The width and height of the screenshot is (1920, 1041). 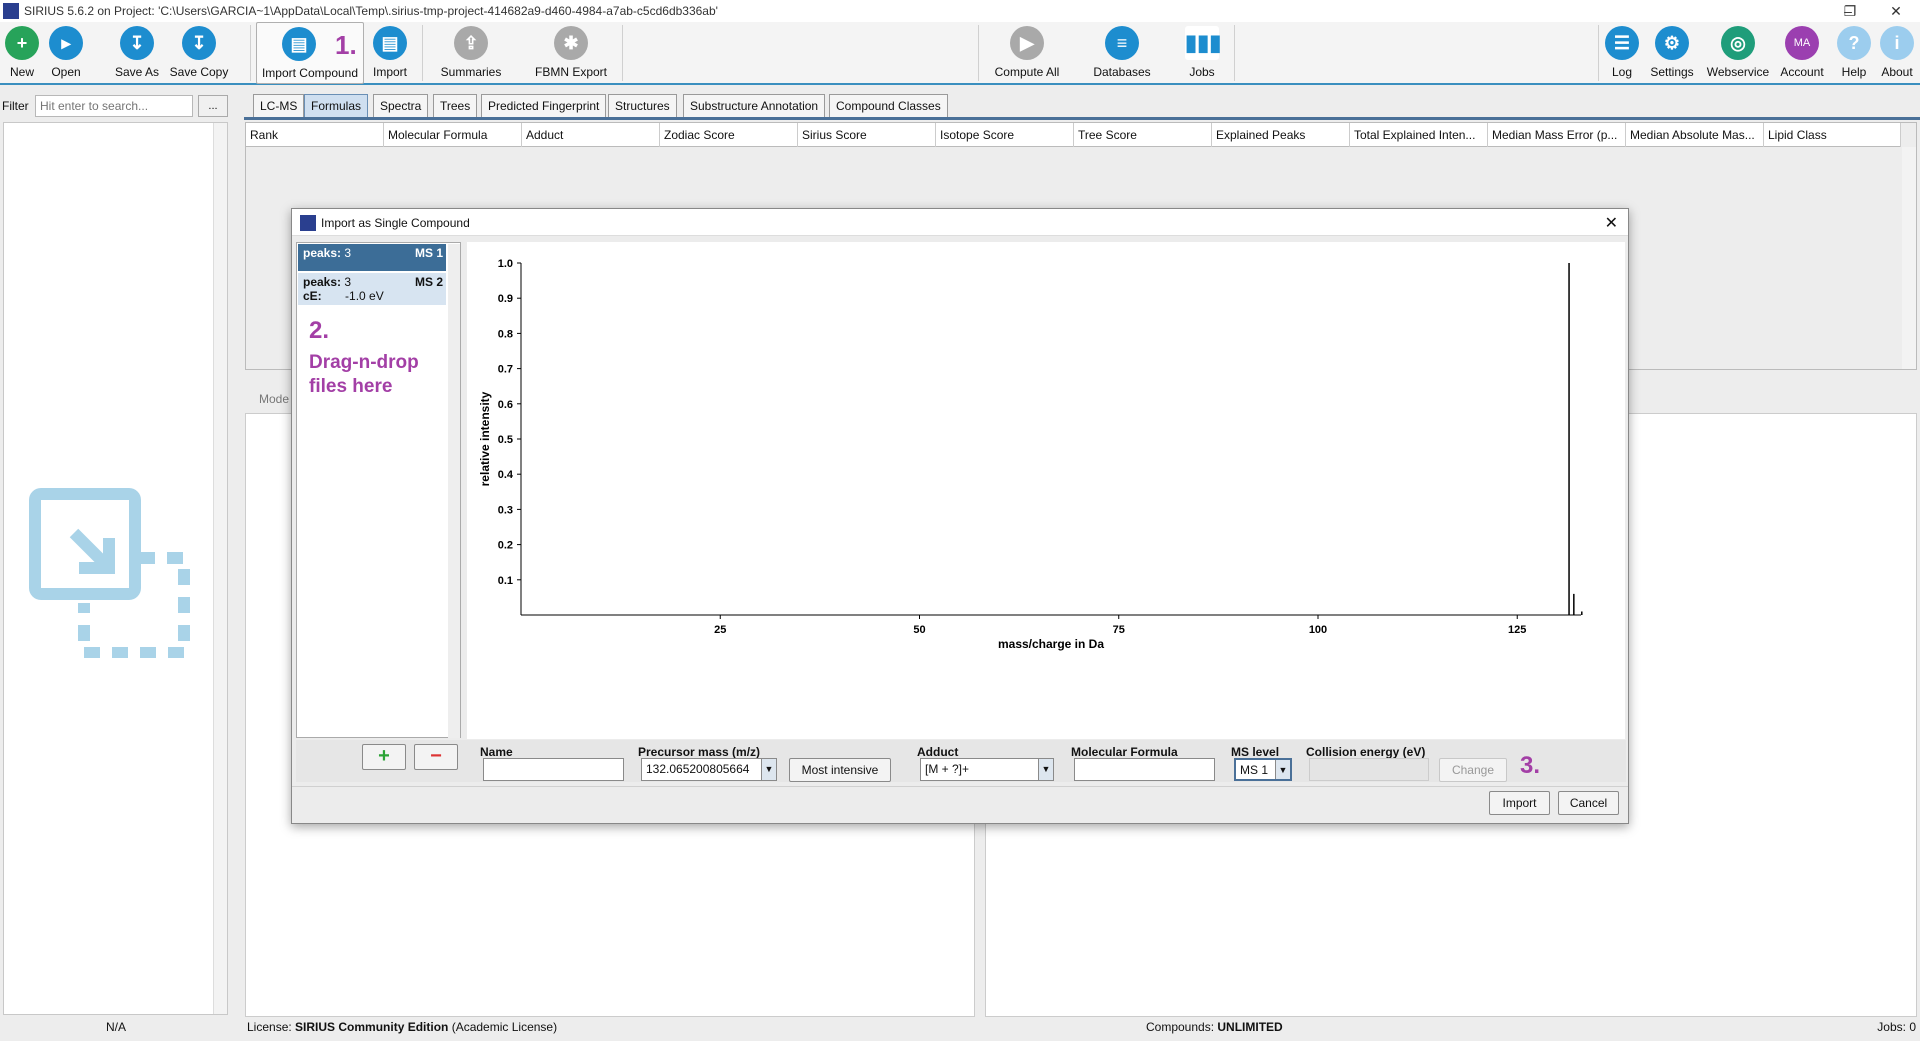 What do you see at coordinates (960, 222) in the screenshot?
I see `dialog-titlebar: Import as Single Compound ✕` at bounding box center [960, 222].